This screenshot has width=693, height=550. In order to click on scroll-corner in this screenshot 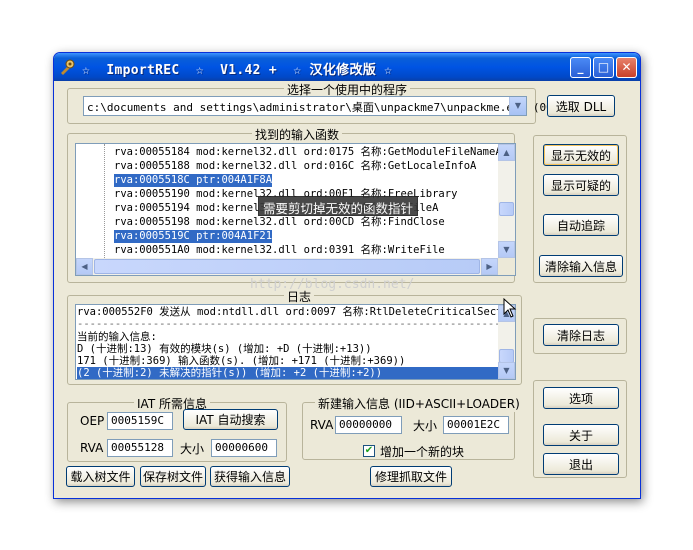, I will do `click(506, 266)`.